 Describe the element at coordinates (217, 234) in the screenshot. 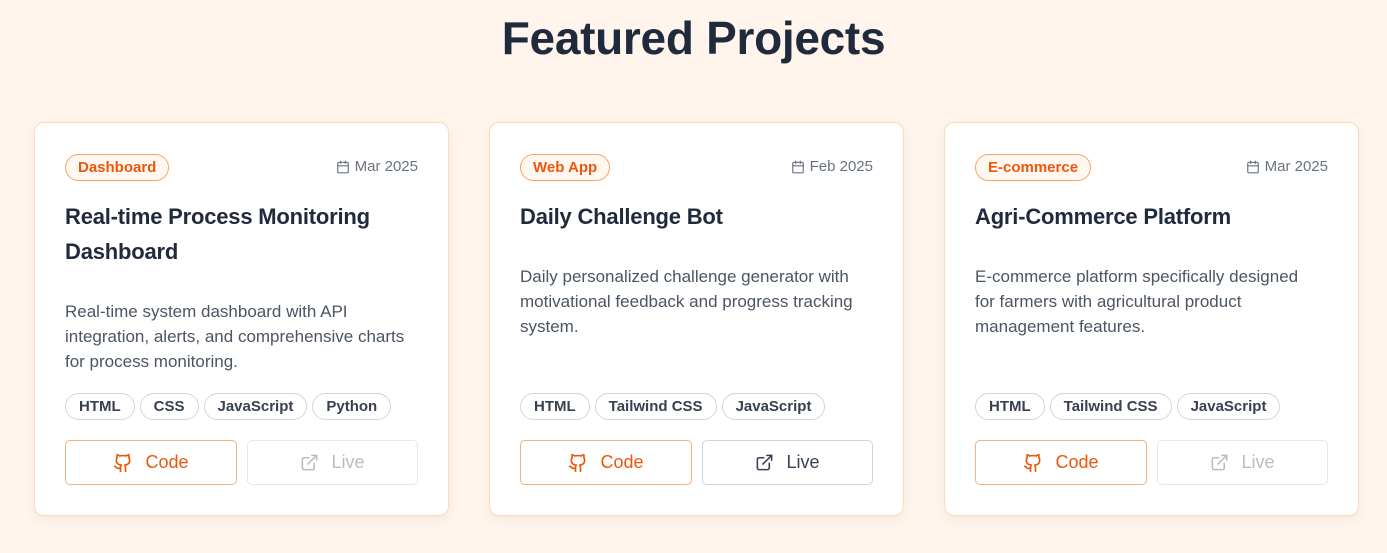

I see `project-title: Real-time Process Monitoring Dashboard` at that location.